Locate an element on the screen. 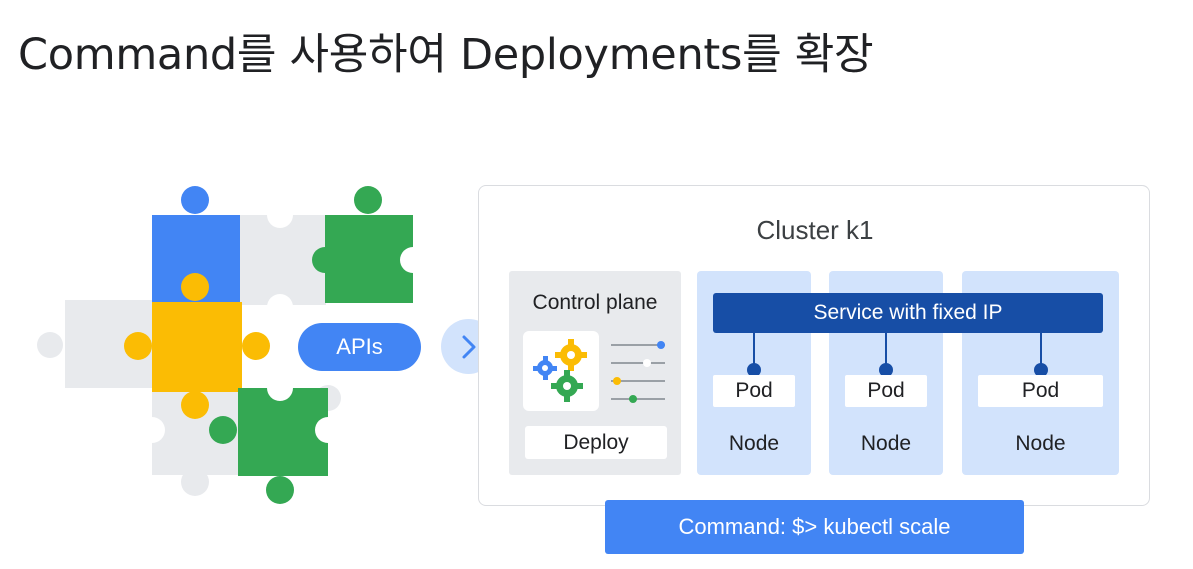  node-2-pod: Pod is located at coordinates (886, 391).